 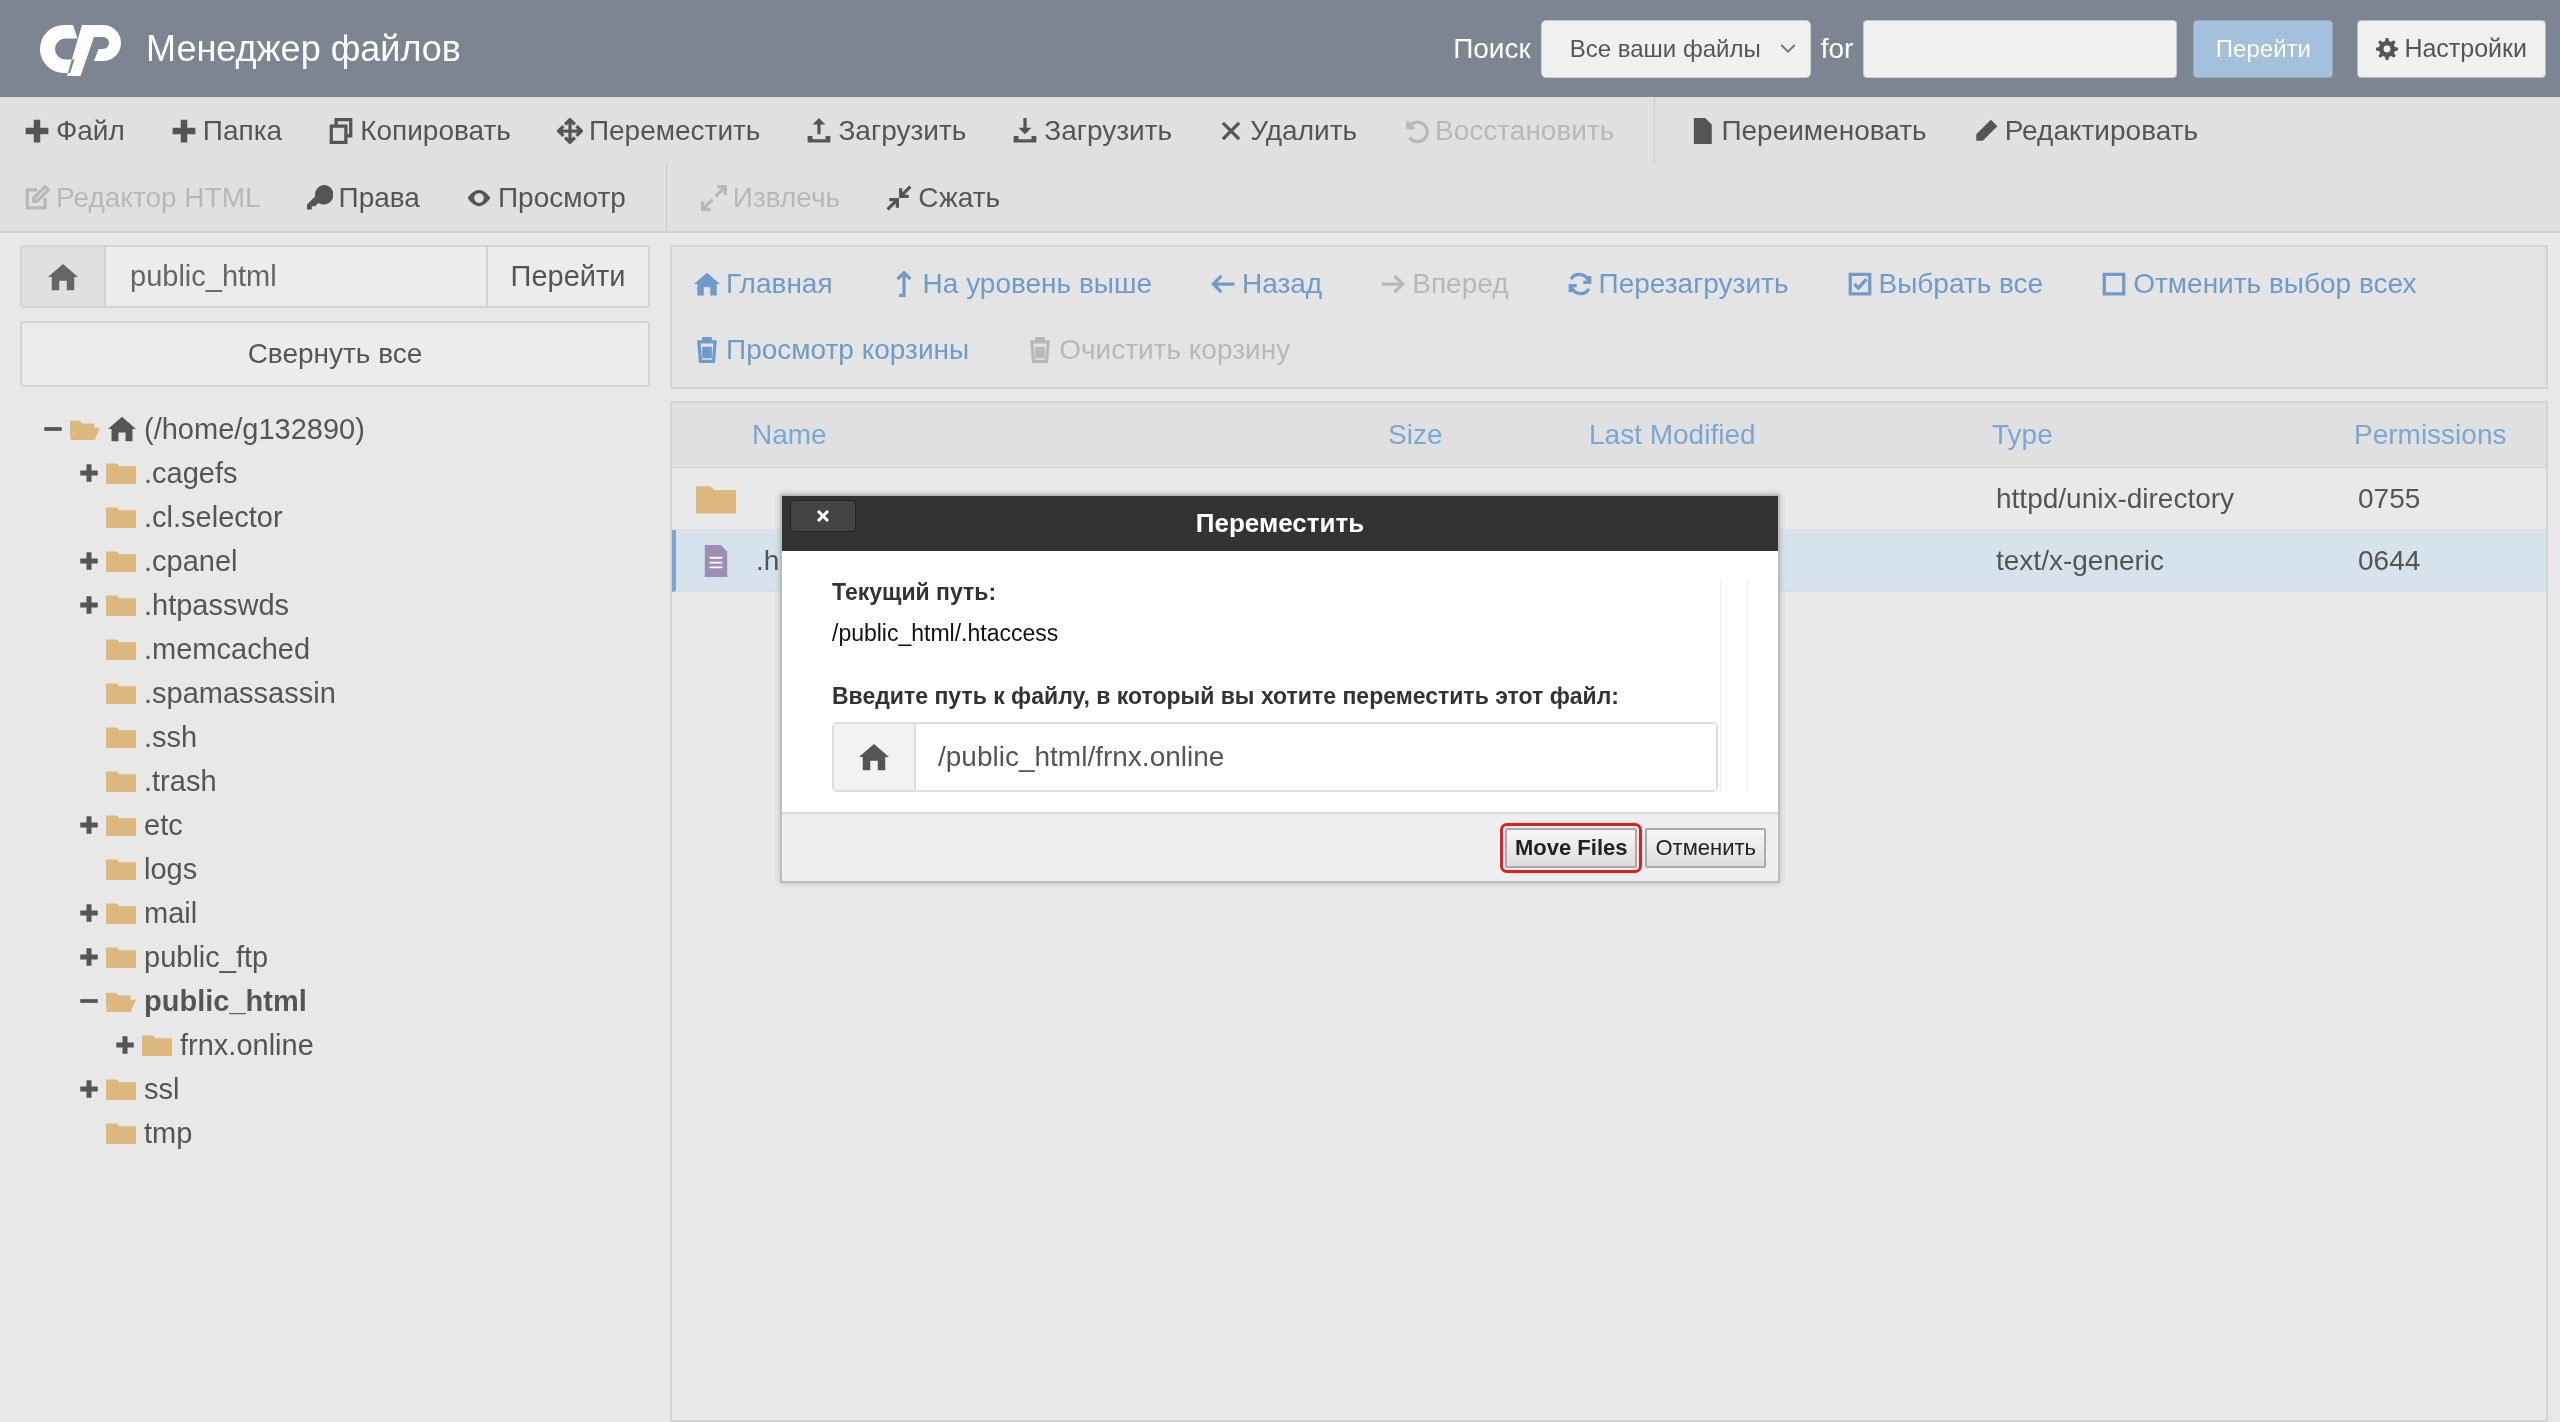 I want to click on toolbar-button: Удалить, so click(x=1288, y=130).